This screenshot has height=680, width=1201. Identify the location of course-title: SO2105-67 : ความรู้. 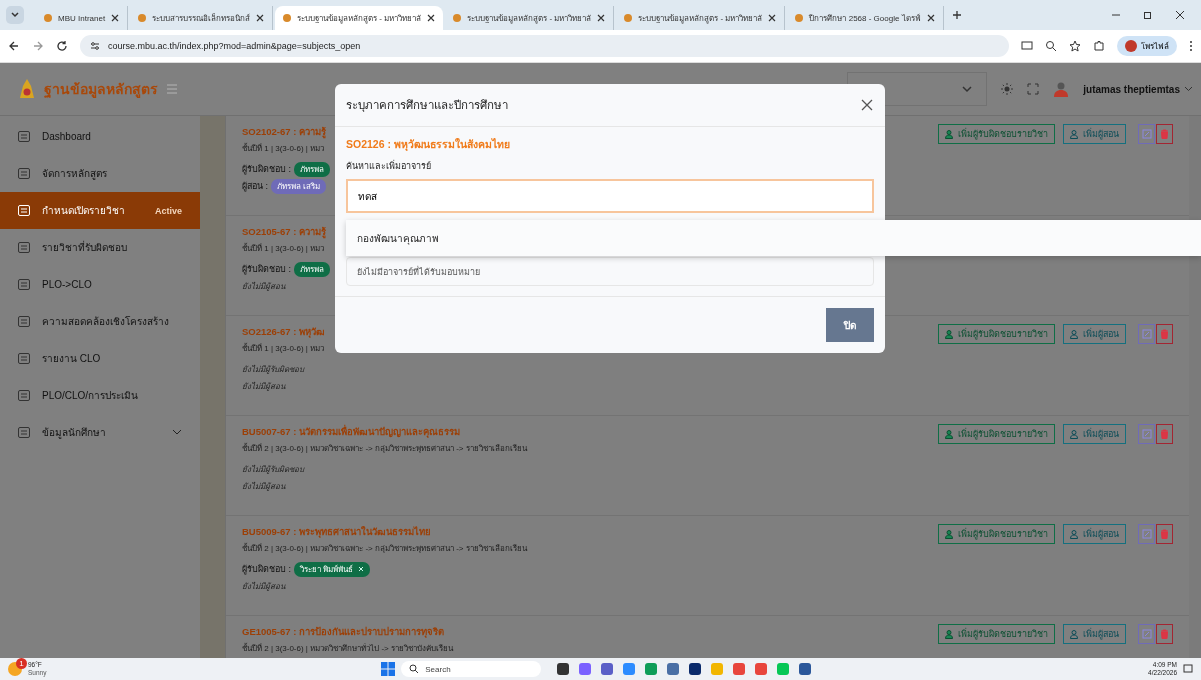
(284, 232).